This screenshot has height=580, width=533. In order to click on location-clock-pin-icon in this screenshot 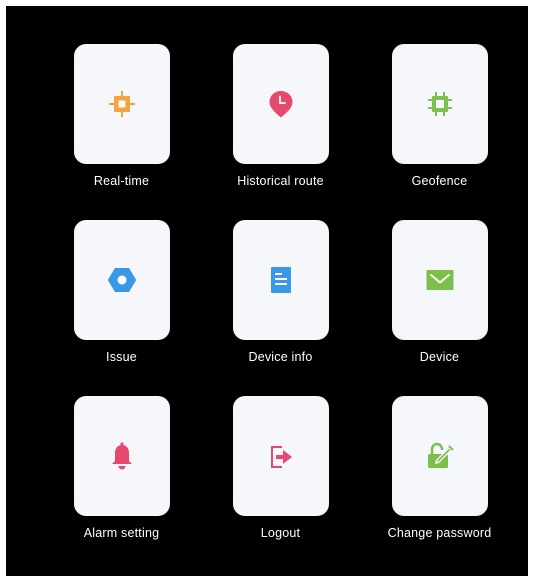, I will do `click(280, 104)`.